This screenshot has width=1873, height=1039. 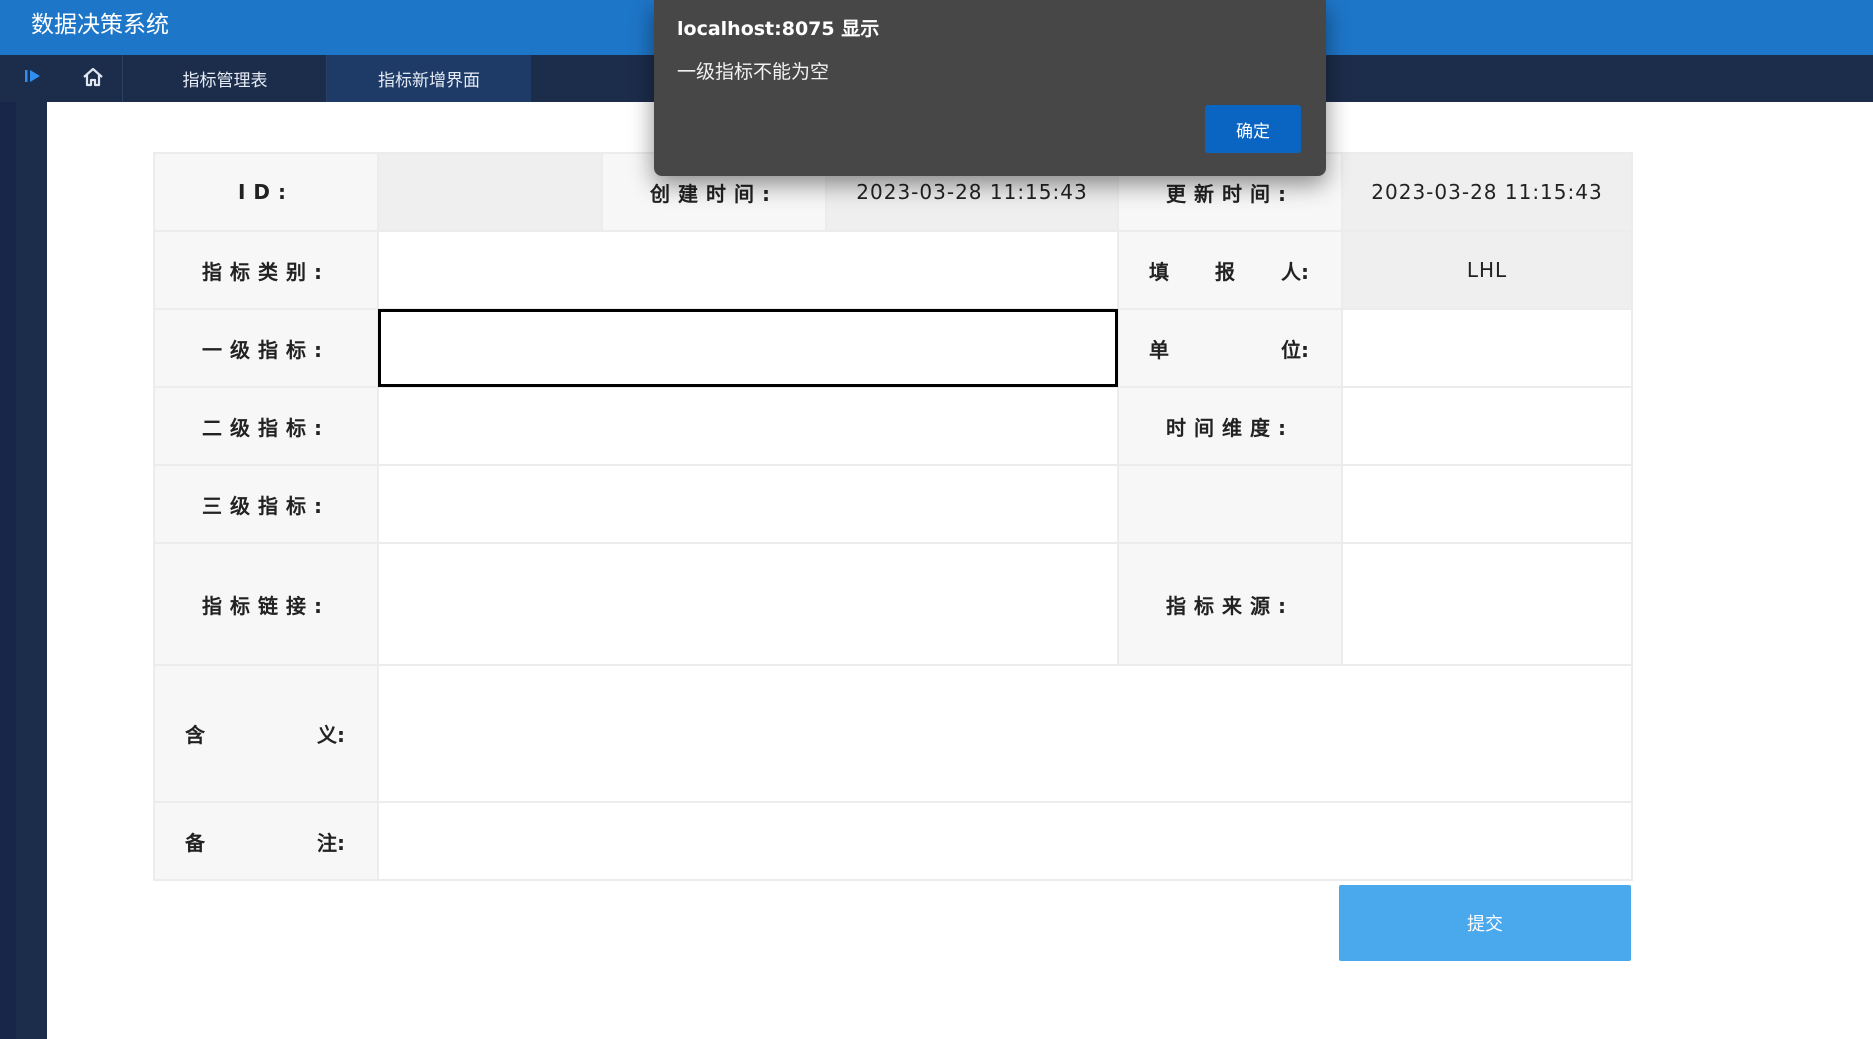 I want to click on meaning-input, so click(x=1005, y=733).